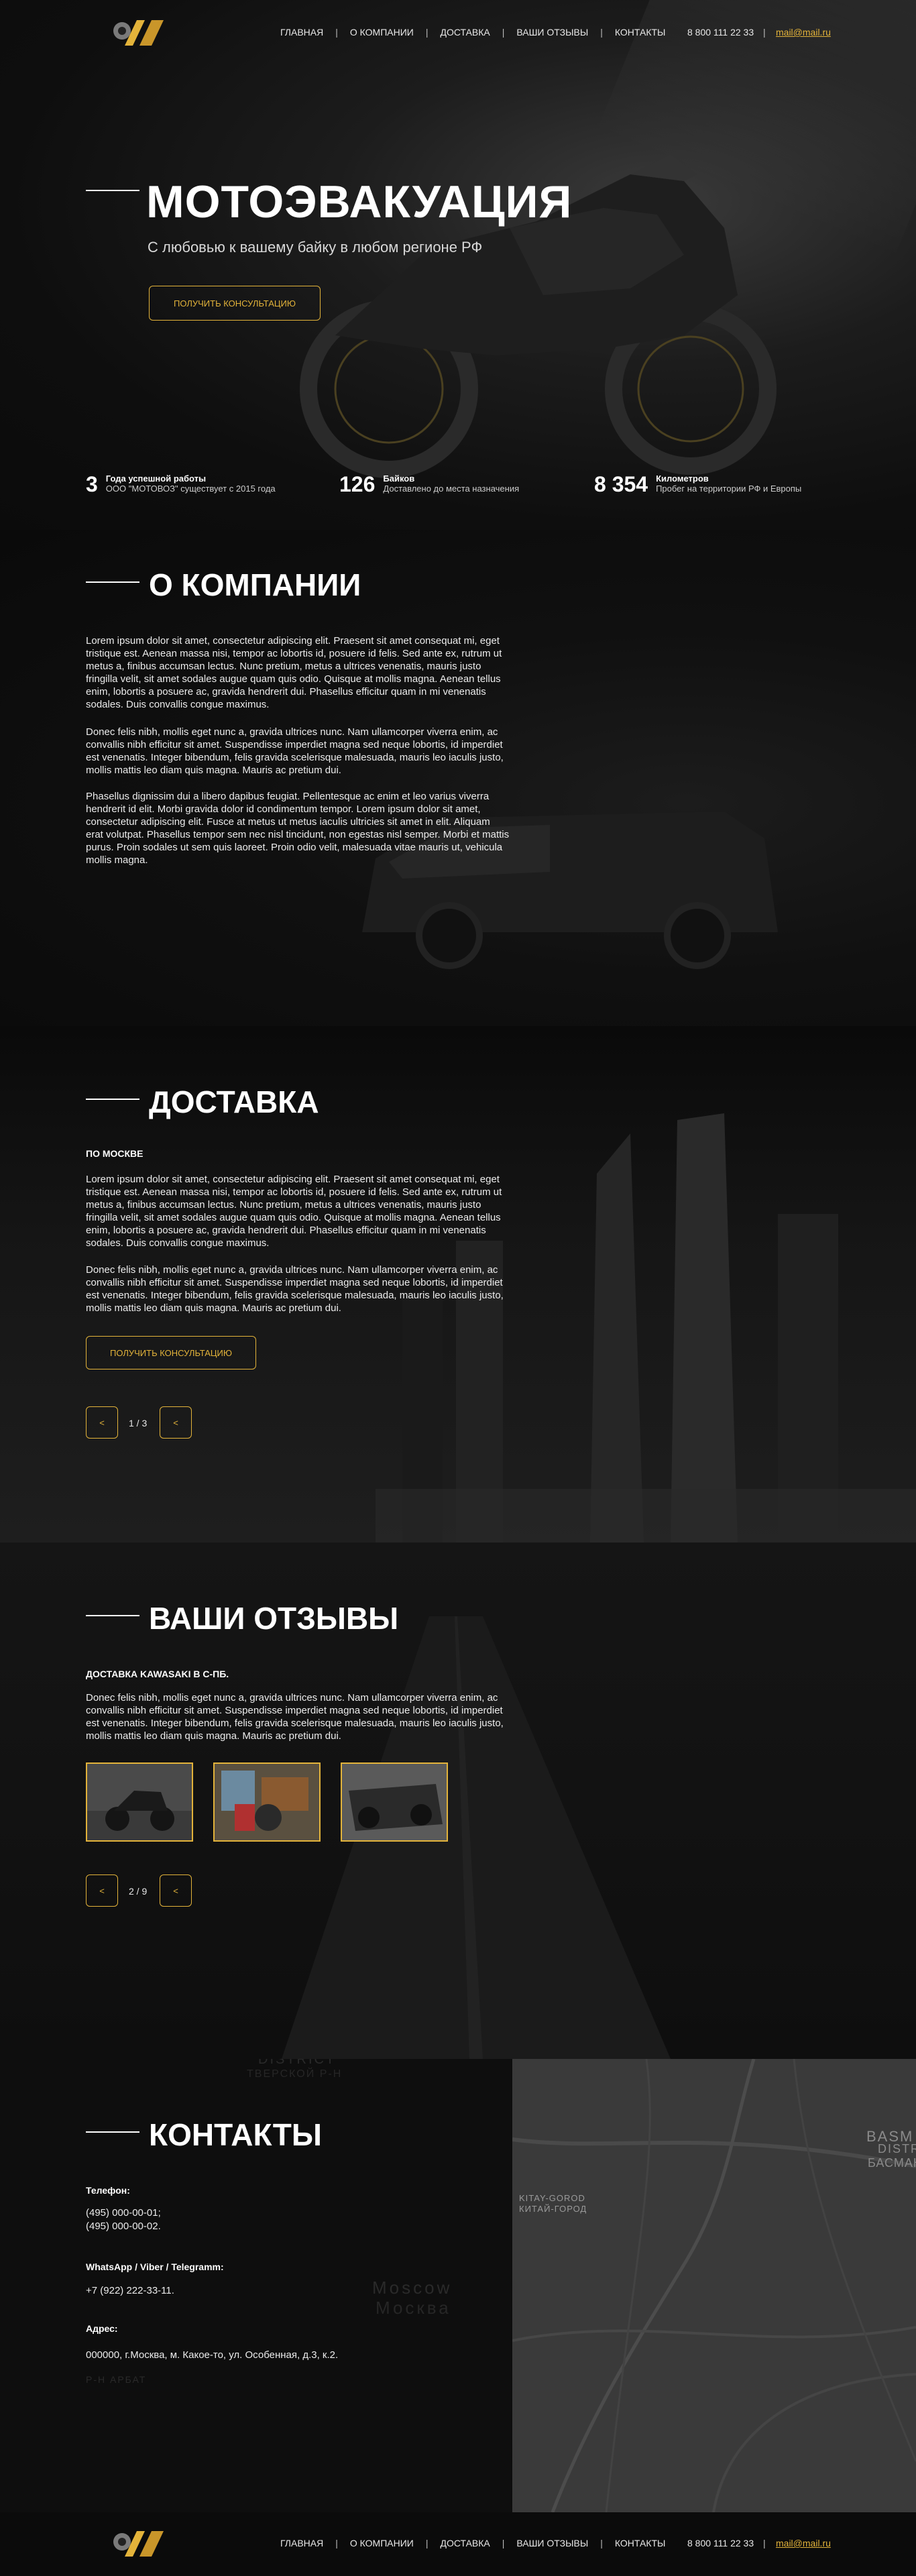 This screenshot has height=2576, width=916. What do you see at coordinates (412, 2288) in the screenshot?
I see `map-city-label: Moscow` at bounding box center [412, 2288].